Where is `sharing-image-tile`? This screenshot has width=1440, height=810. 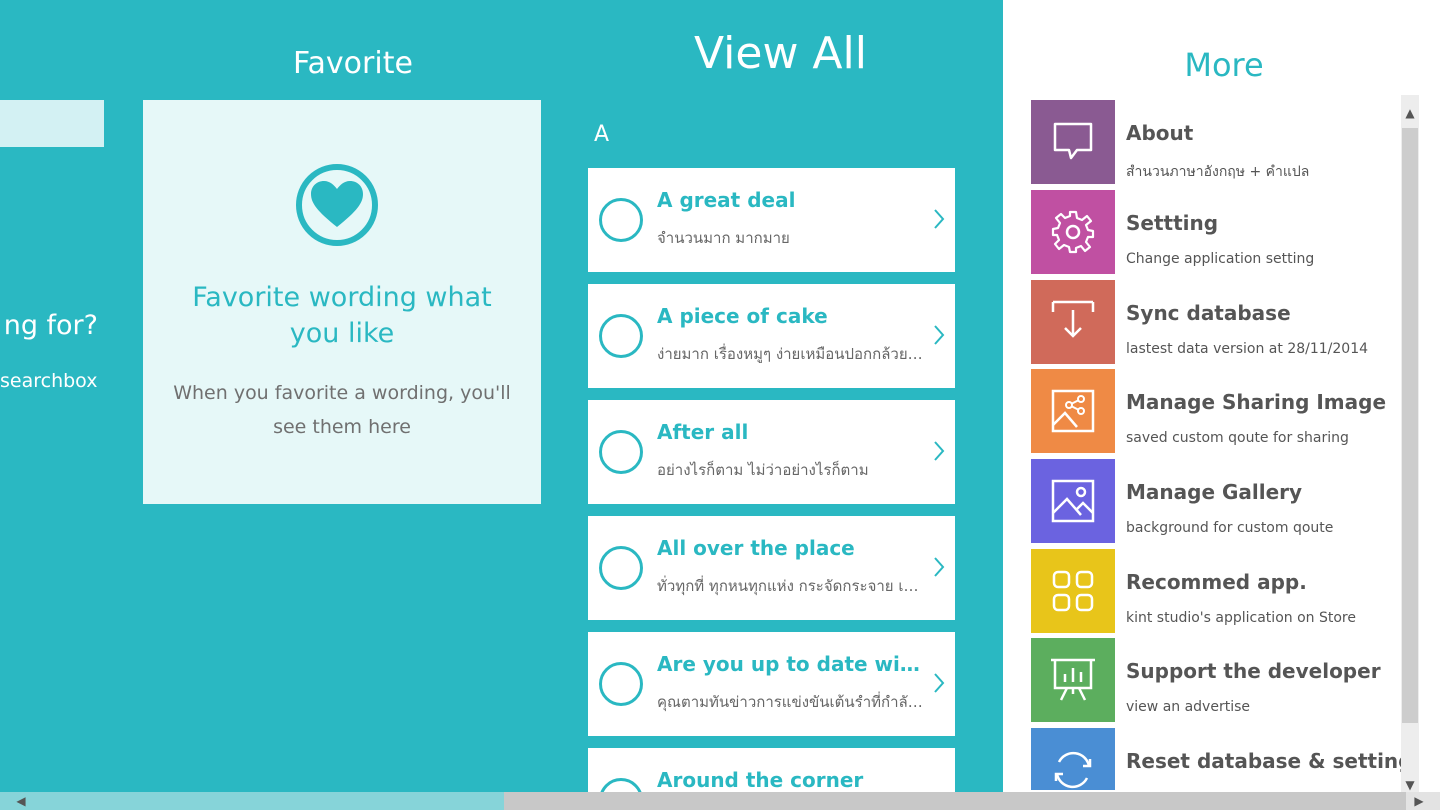
sharing-image-tile is located at coordinates (1073, 411).